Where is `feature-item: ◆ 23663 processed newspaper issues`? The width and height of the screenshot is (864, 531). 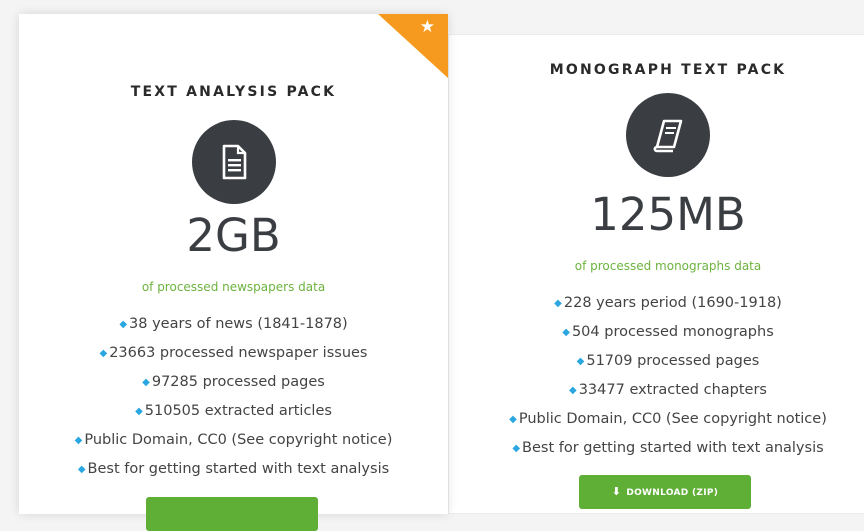 feature-item: ◆ 23663 processed newspaper issues is located at coordinates (233, 353).